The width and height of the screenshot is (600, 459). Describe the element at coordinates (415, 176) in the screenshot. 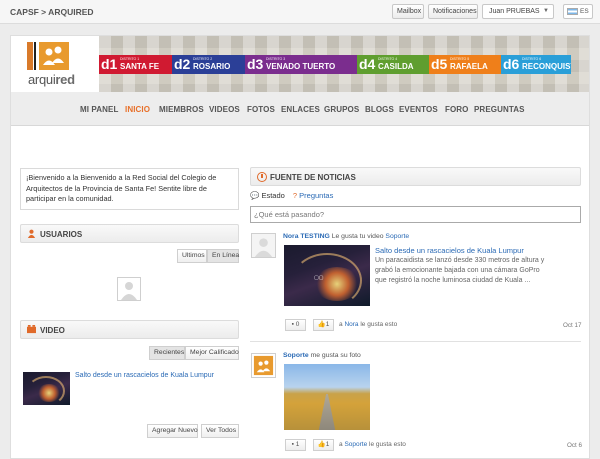

I see `feed-panel-header: FUENTE DE NOTICIAS` at that location.